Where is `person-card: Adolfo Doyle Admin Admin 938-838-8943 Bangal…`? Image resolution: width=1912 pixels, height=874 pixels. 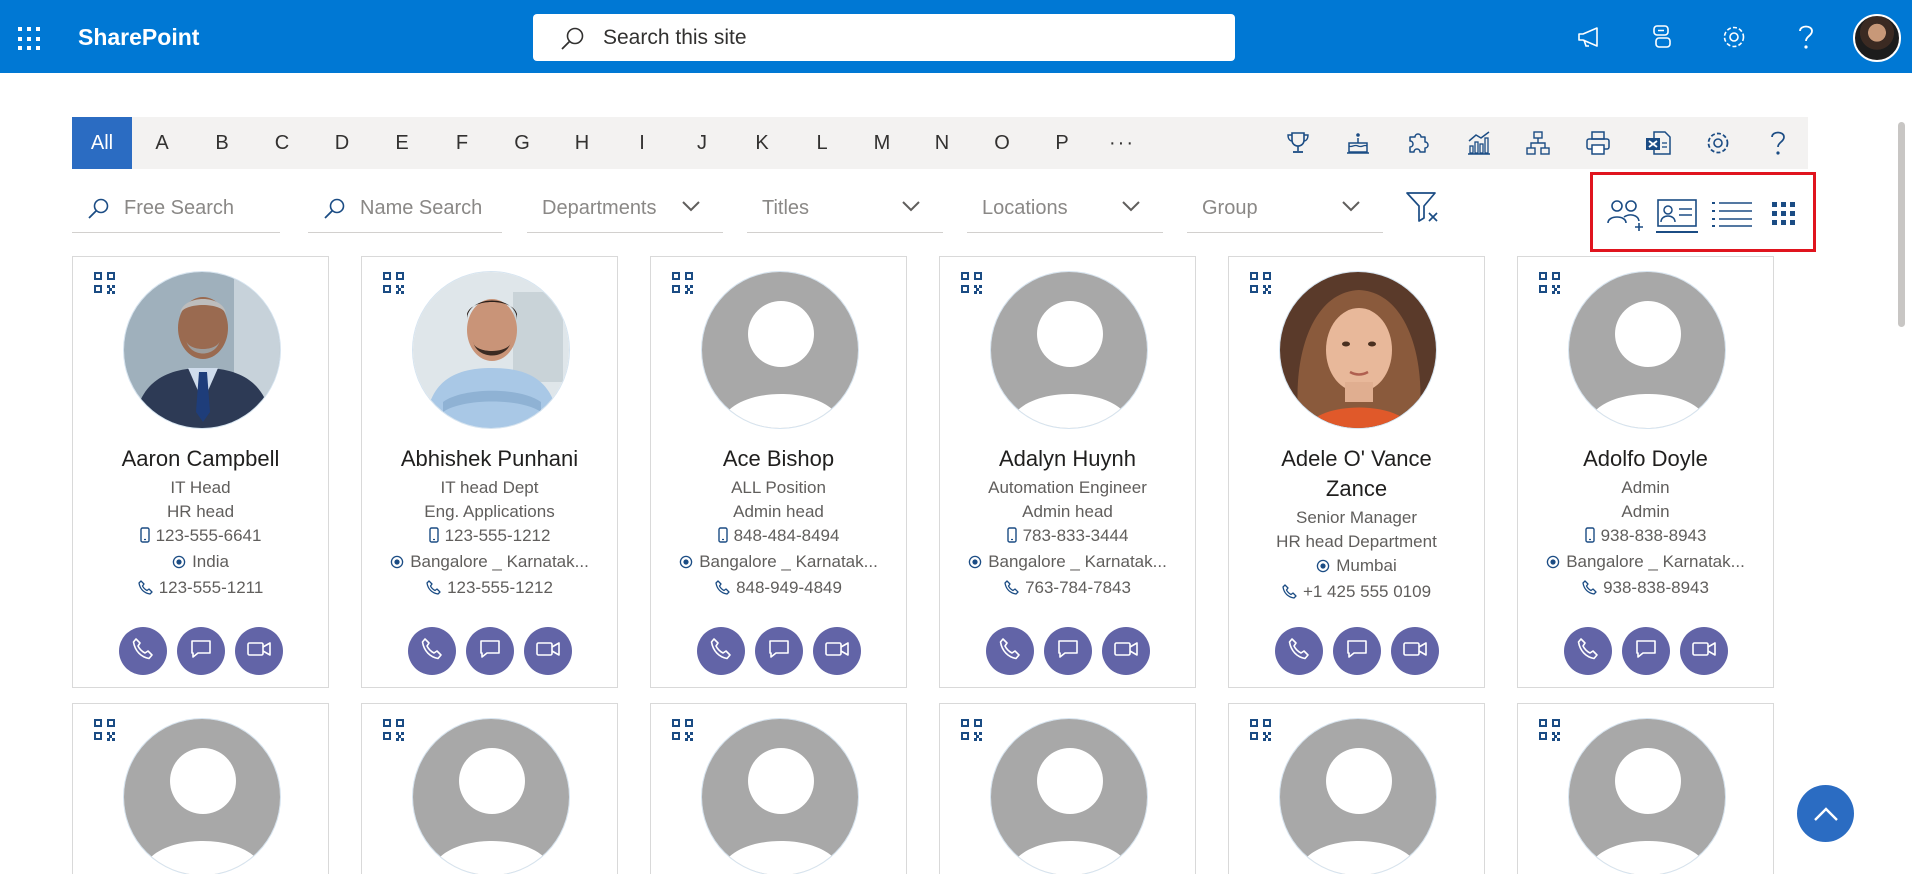 person-card: Adolfo Doyle Admin Admin 938-838-8943 Bangal… is located at coordinates (1645, 472).